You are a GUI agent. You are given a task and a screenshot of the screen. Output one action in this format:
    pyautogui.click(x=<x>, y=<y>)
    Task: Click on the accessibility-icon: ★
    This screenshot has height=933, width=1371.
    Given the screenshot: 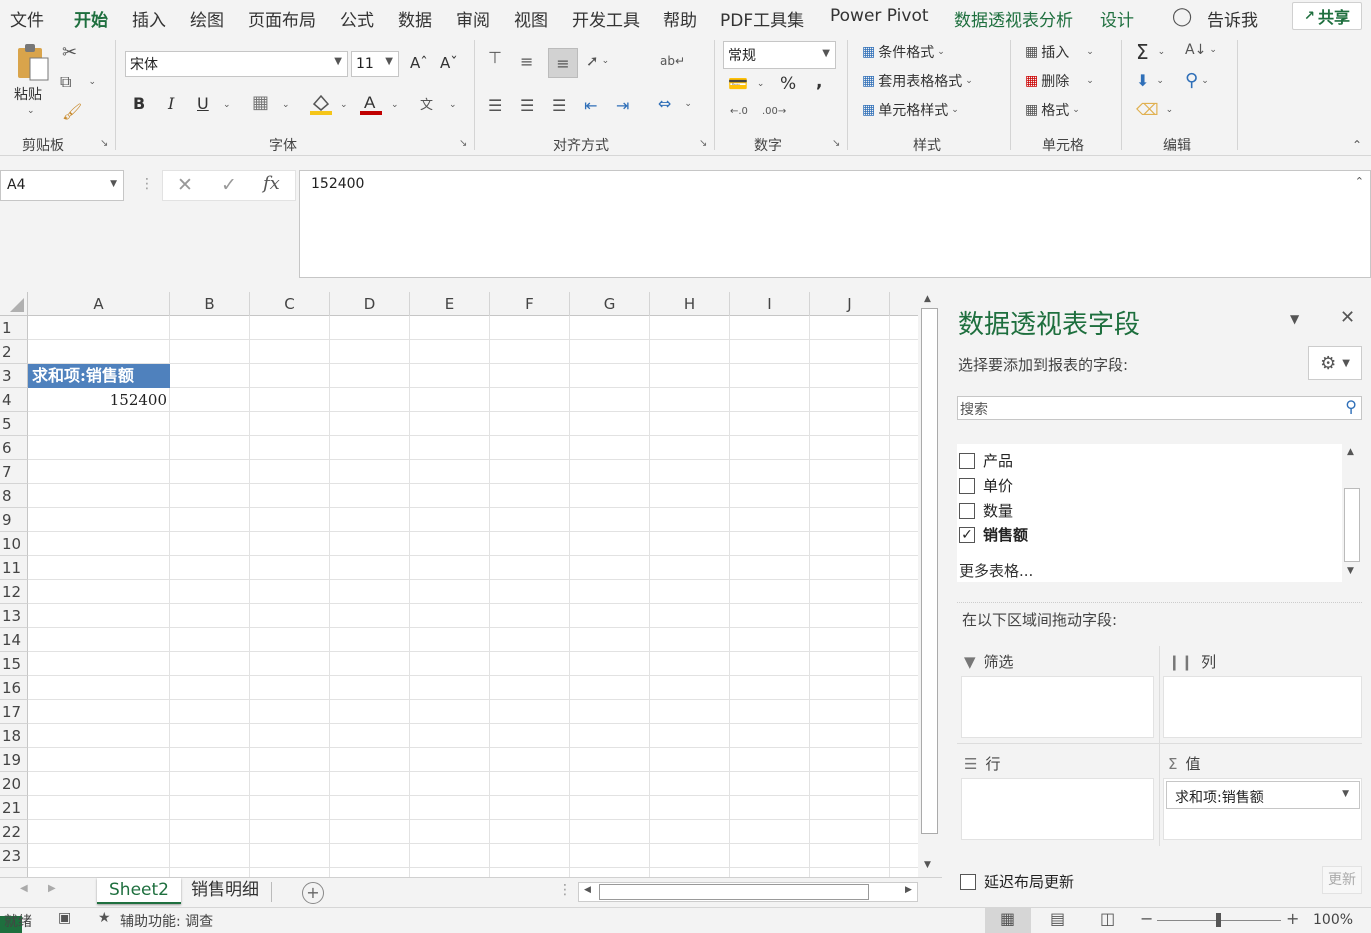 What is the action you would take?
    pyautogui.click(x=104, y=918)
    